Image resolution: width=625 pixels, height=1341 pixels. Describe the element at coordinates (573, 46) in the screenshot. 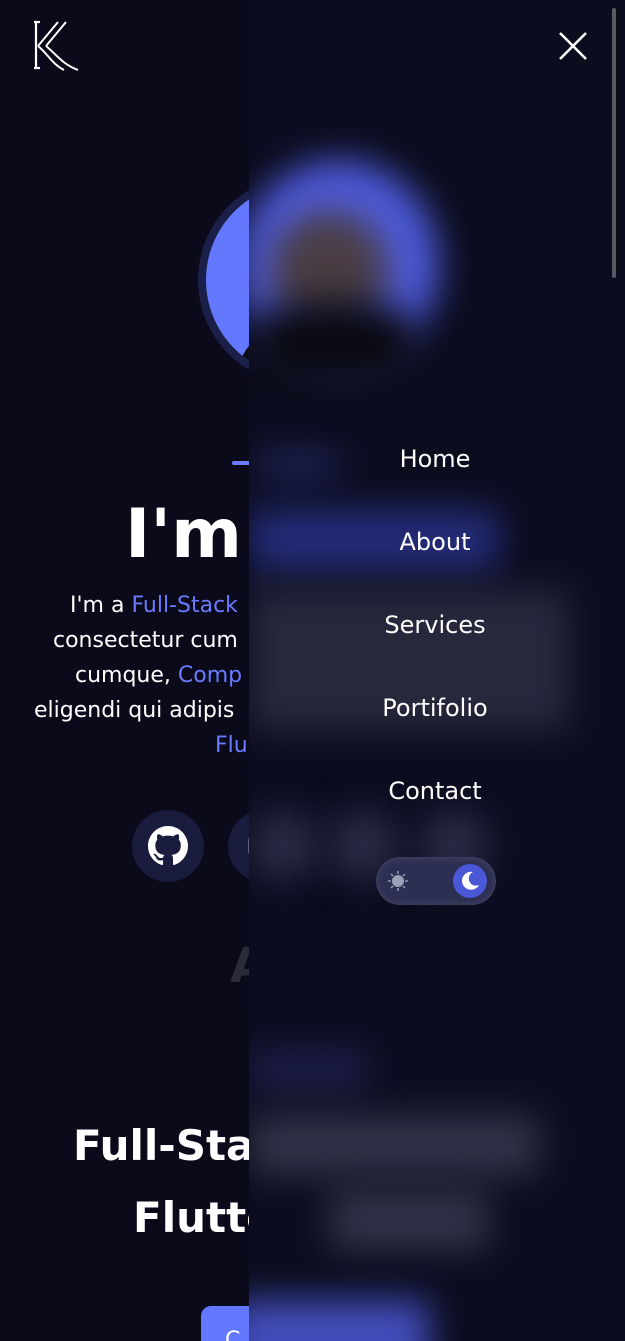

I see `close-icon` at that location.